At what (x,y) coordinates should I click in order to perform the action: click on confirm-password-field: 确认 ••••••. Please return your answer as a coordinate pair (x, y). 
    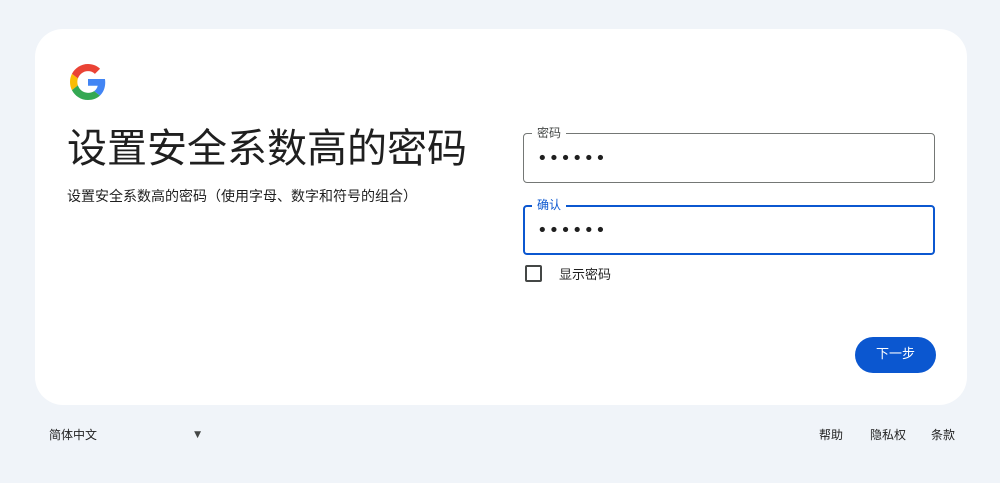
    Looking at the image, I should click on (729, 226).